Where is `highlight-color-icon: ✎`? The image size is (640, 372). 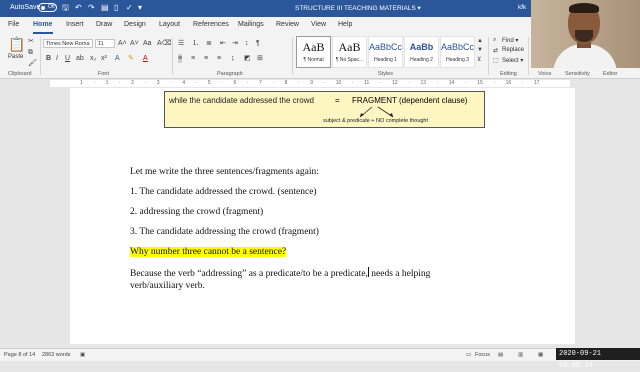 highlight-color-icon: ✎ is located at coordinates (131, 58).